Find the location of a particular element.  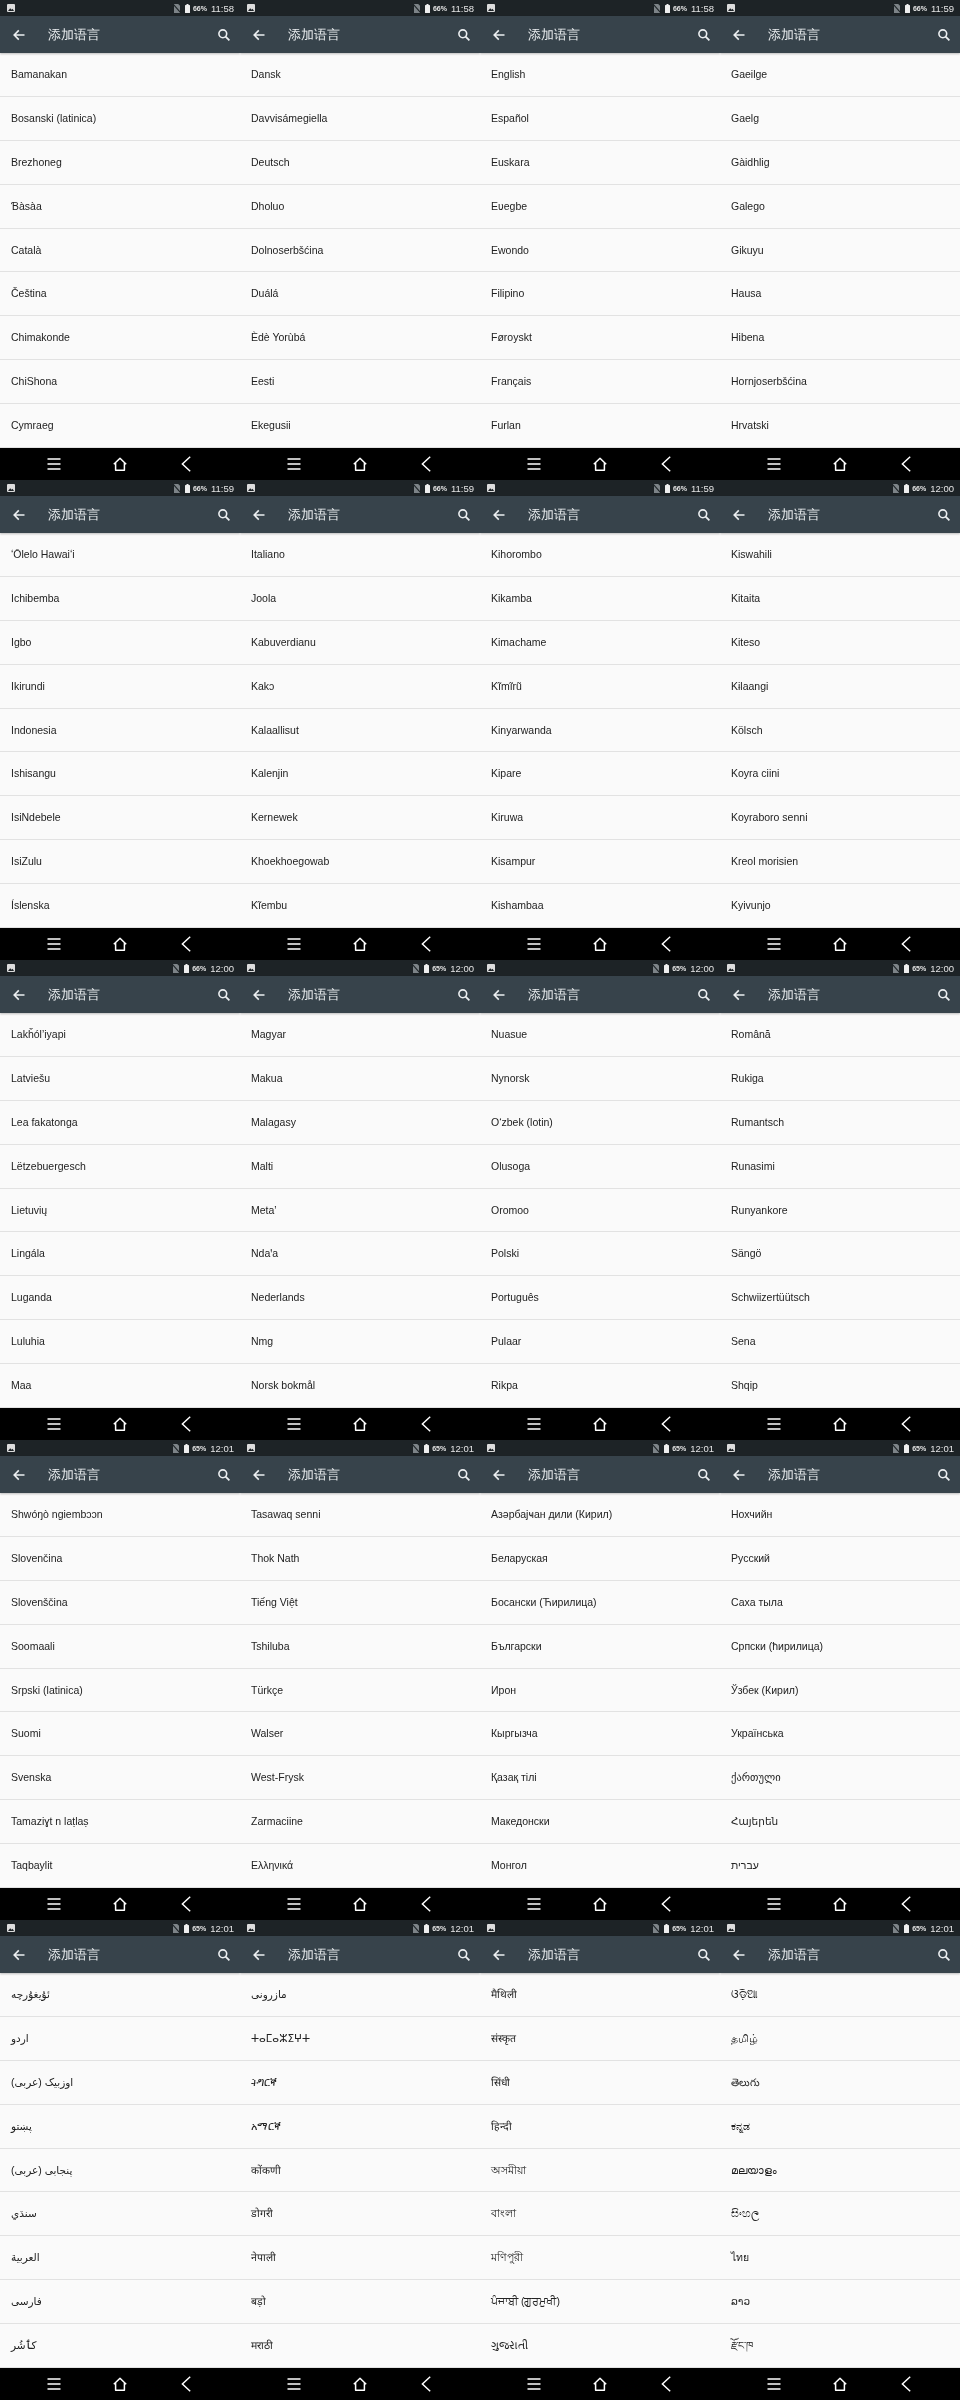

language-item: తెలుగు is located at coordinates (840, 2082).